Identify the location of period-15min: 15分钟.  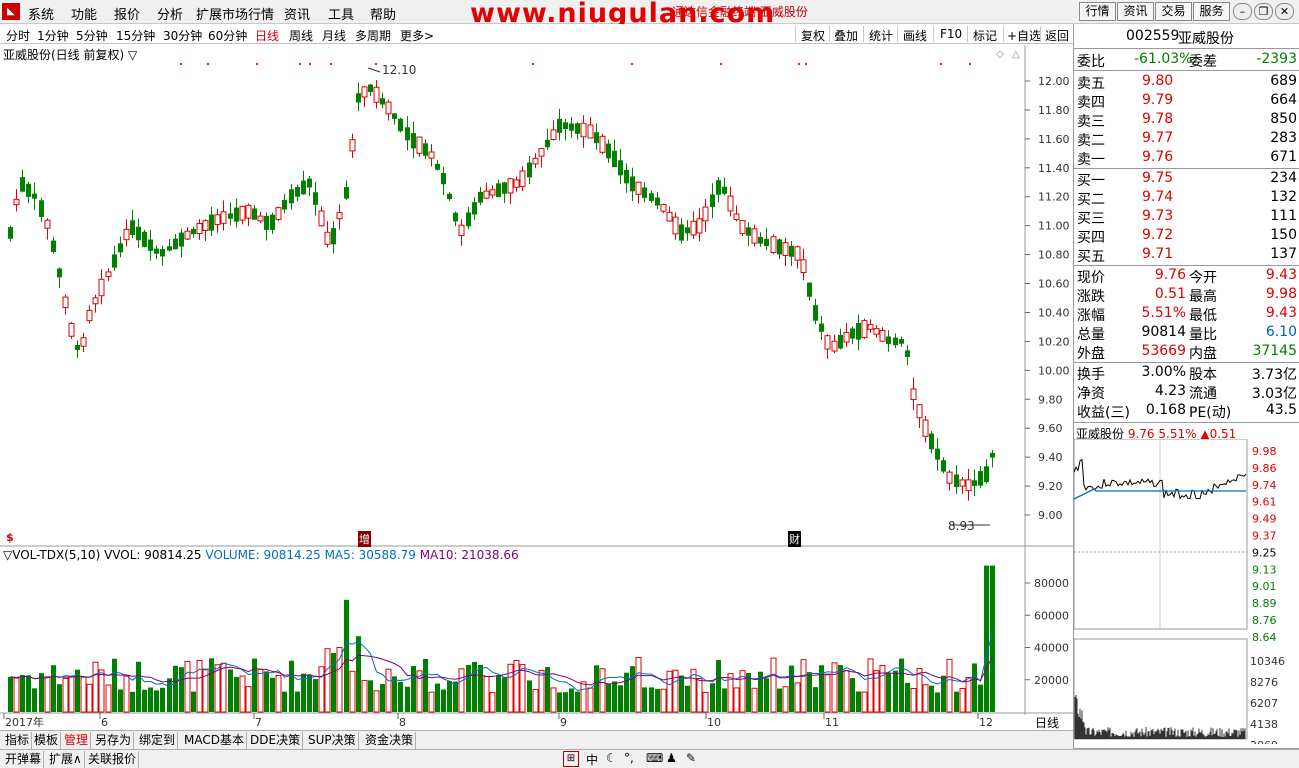
(135, 35).